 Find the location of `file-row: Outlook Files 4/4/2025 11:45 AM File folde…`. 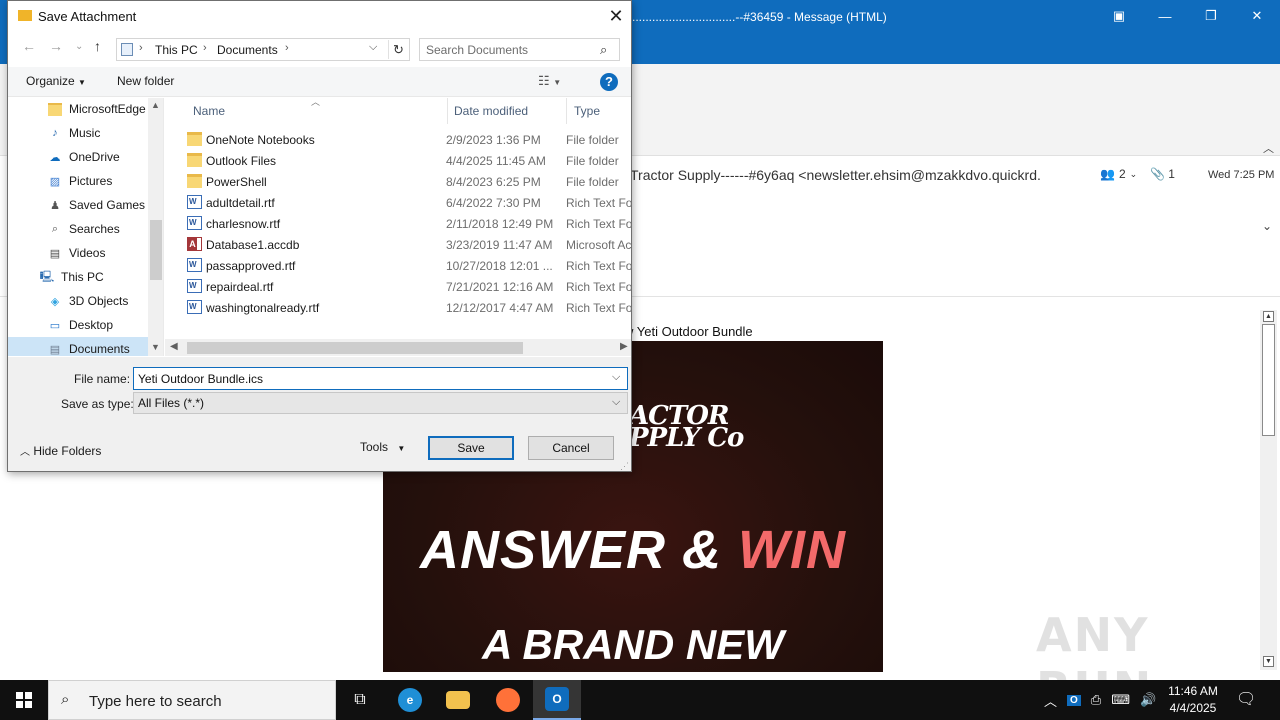

file-row: Outlook Files 4/4/2025 11:45 AM File folde… is located at coordinates (398, 160).